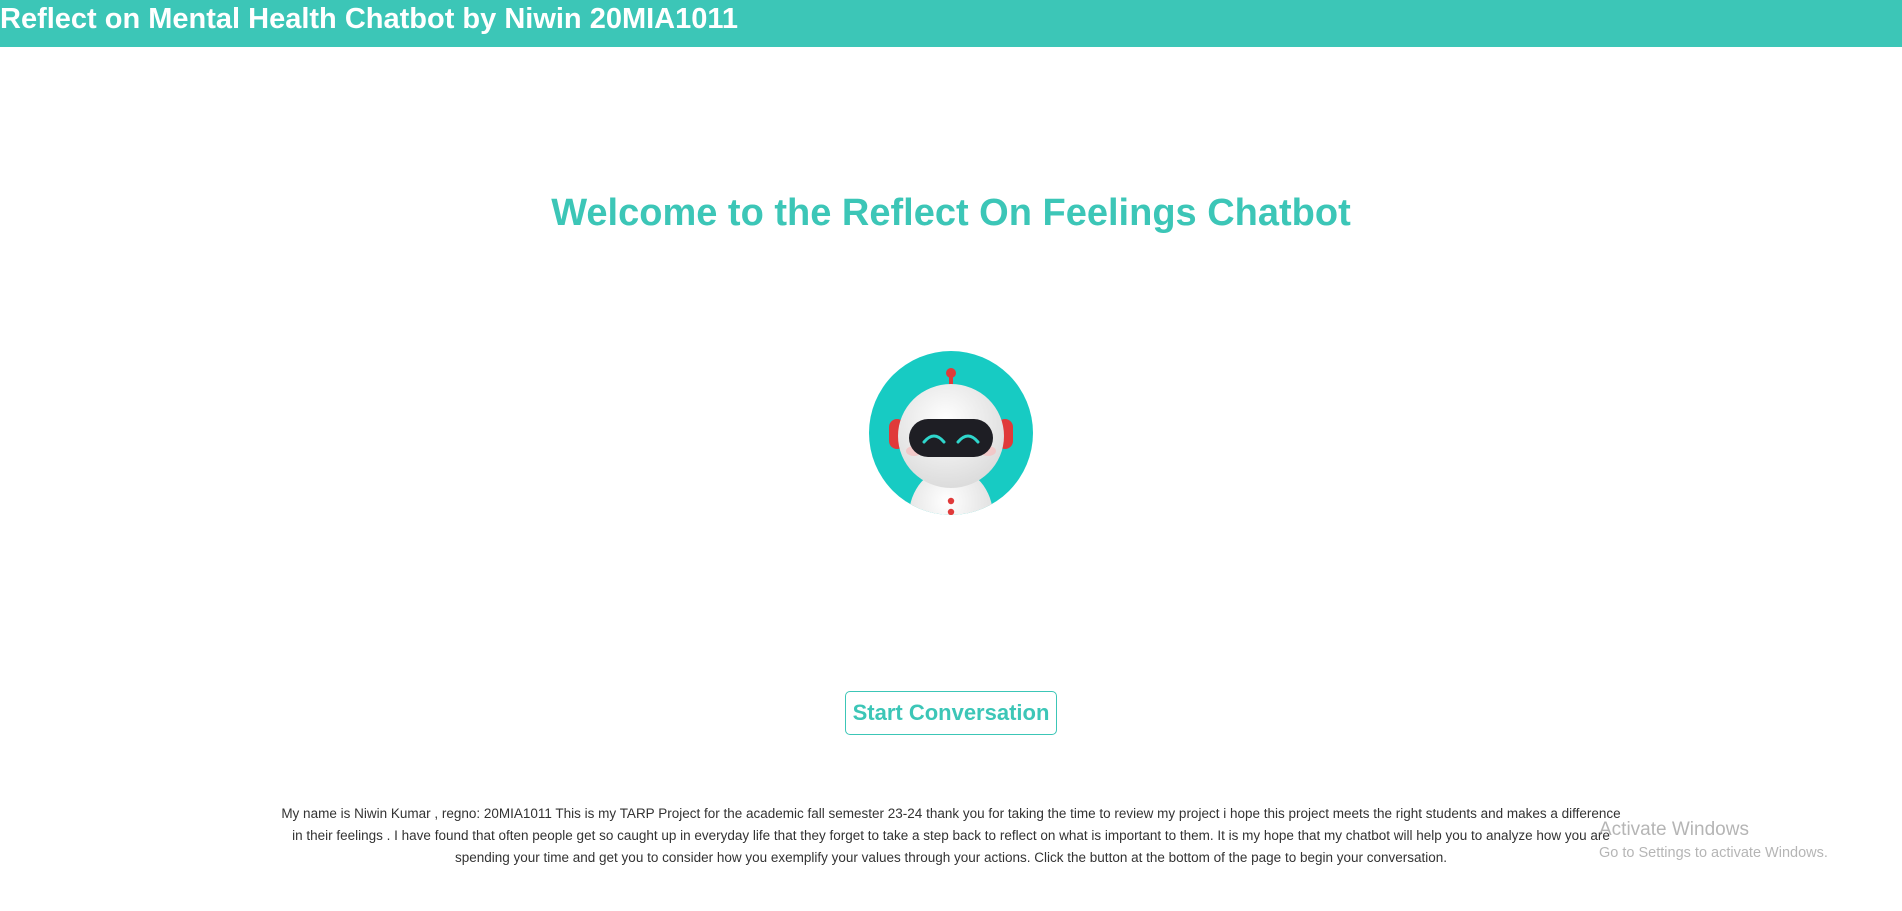 This screenshot has width=1902, height=911. Describe the element at coordinates (1713, 853) in the screenshot. I see `watermark-subtitle: Go to Settings to activate Windows.` at that location.